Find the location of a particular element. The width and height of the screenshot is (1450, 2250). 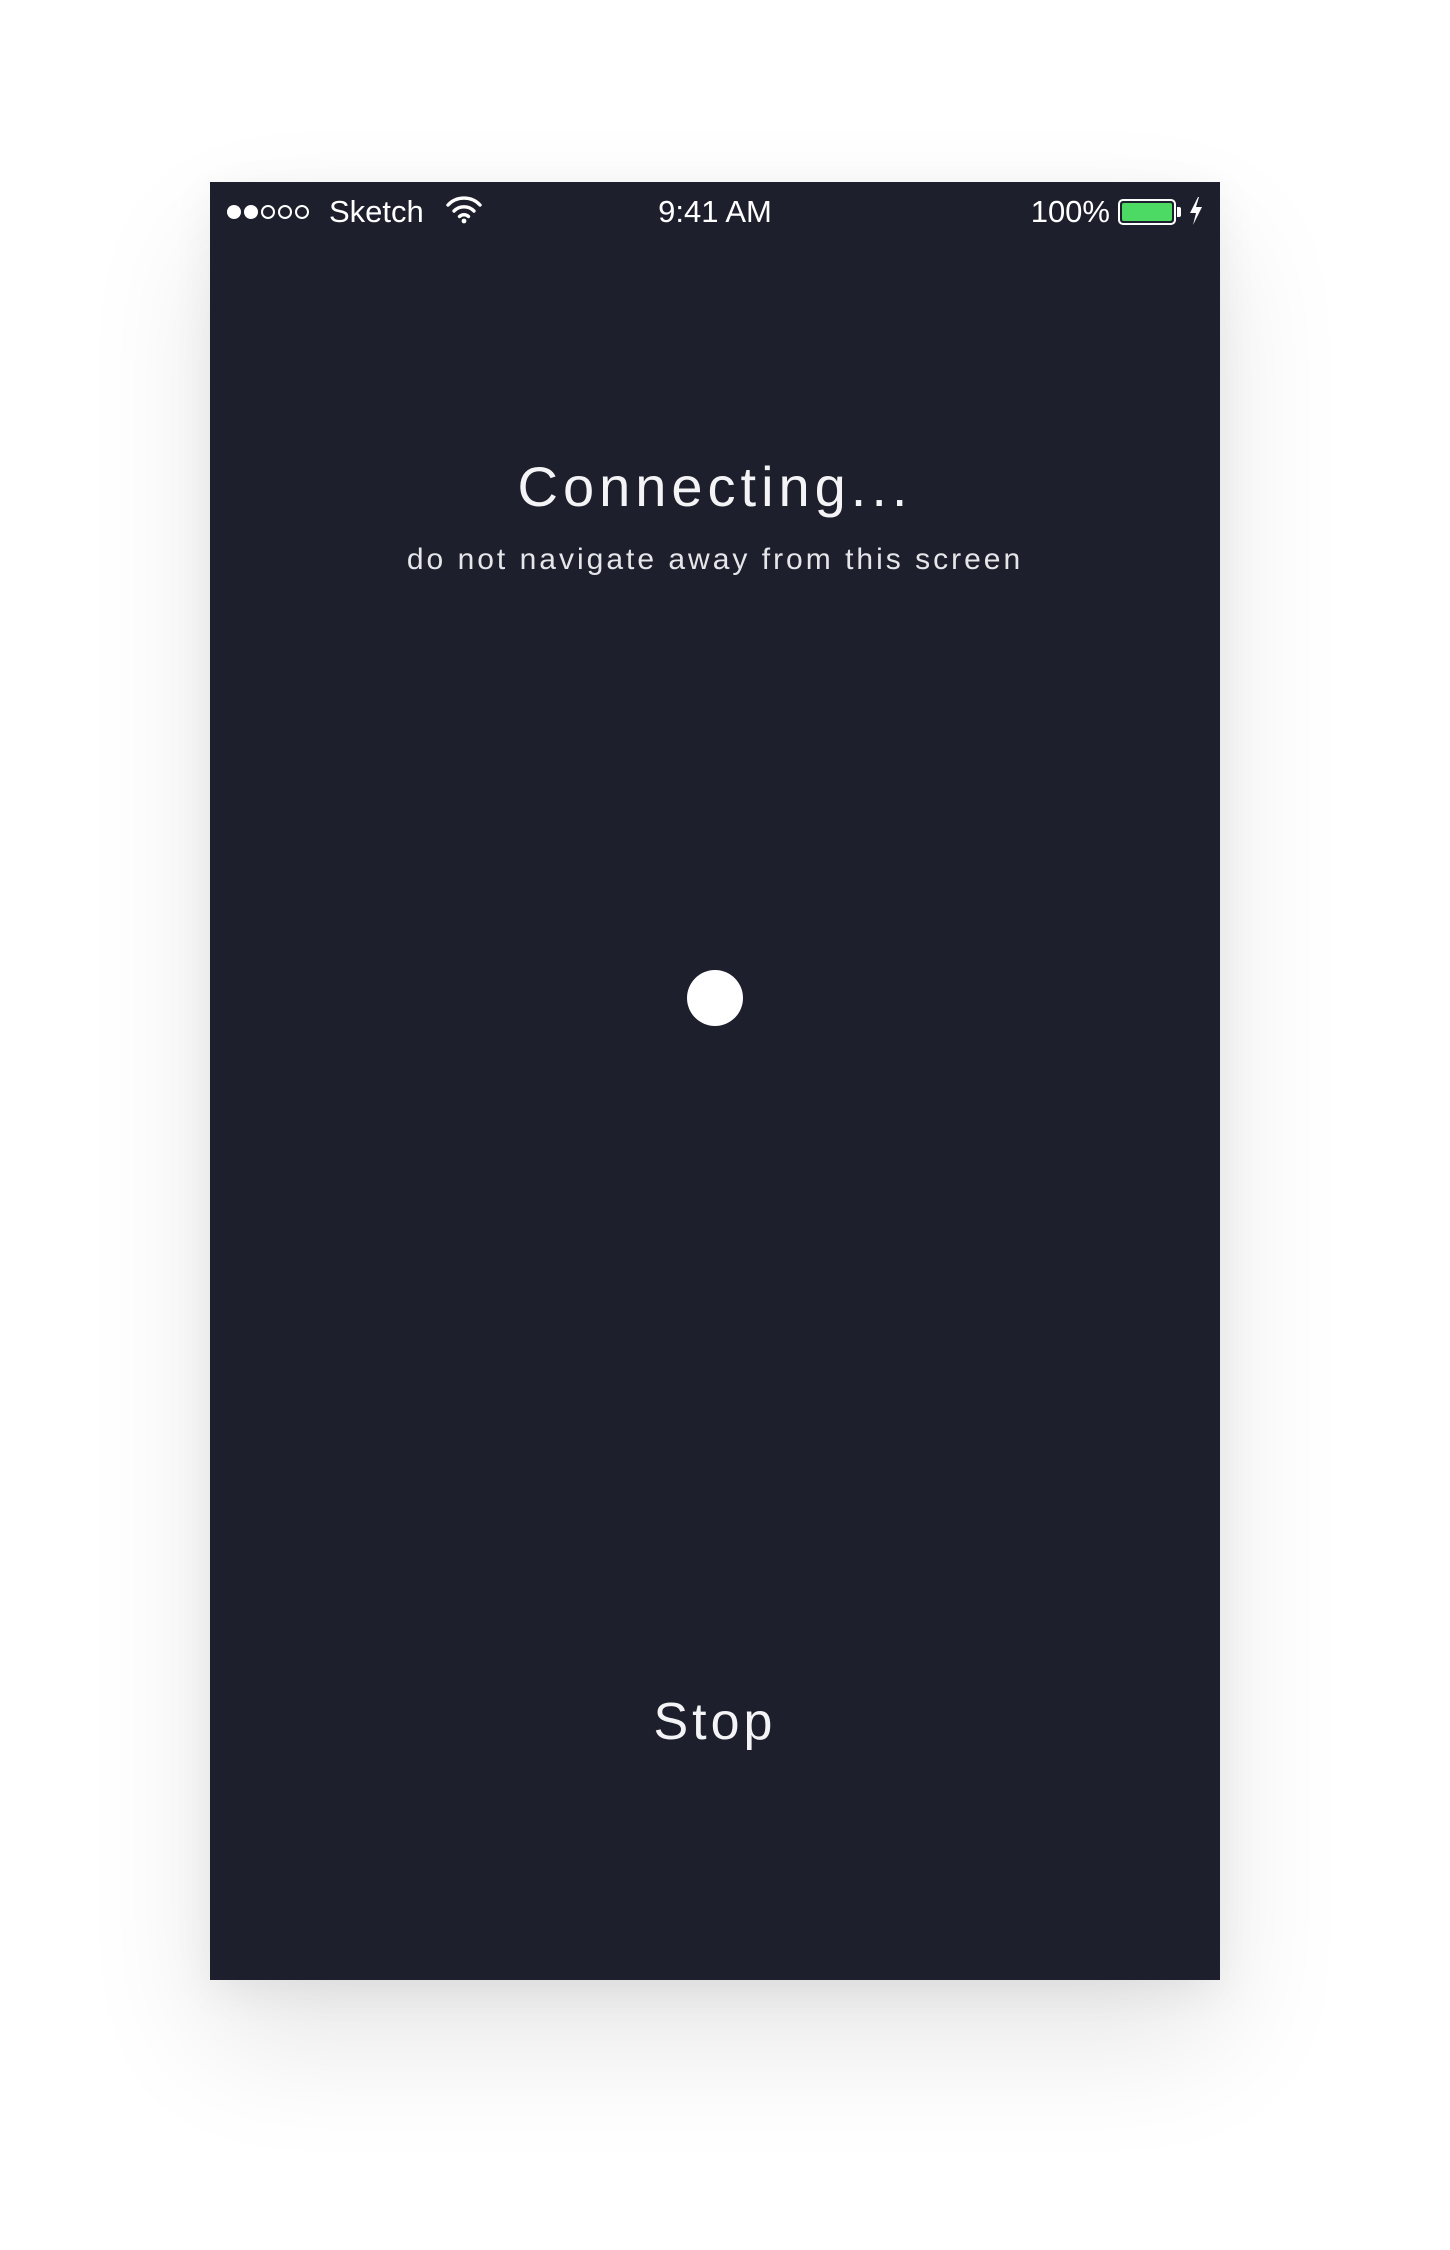

battery-level-fill is located at coordinates (1147, 212).